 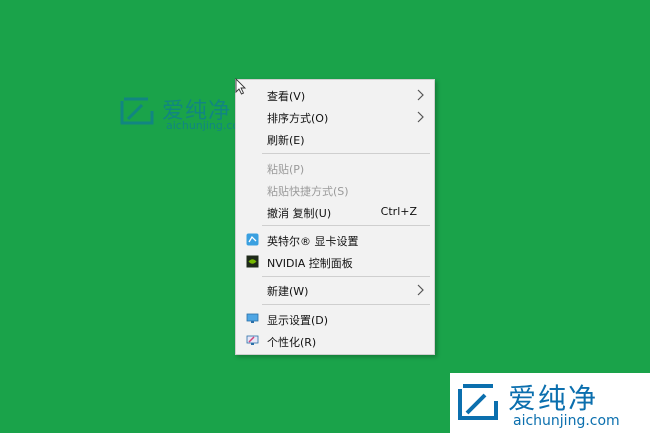 What do you see at coordinates (566, 421) in the screenshot?
I see `watermark-url: aichunjing.com` at bounding box center [566, 421].